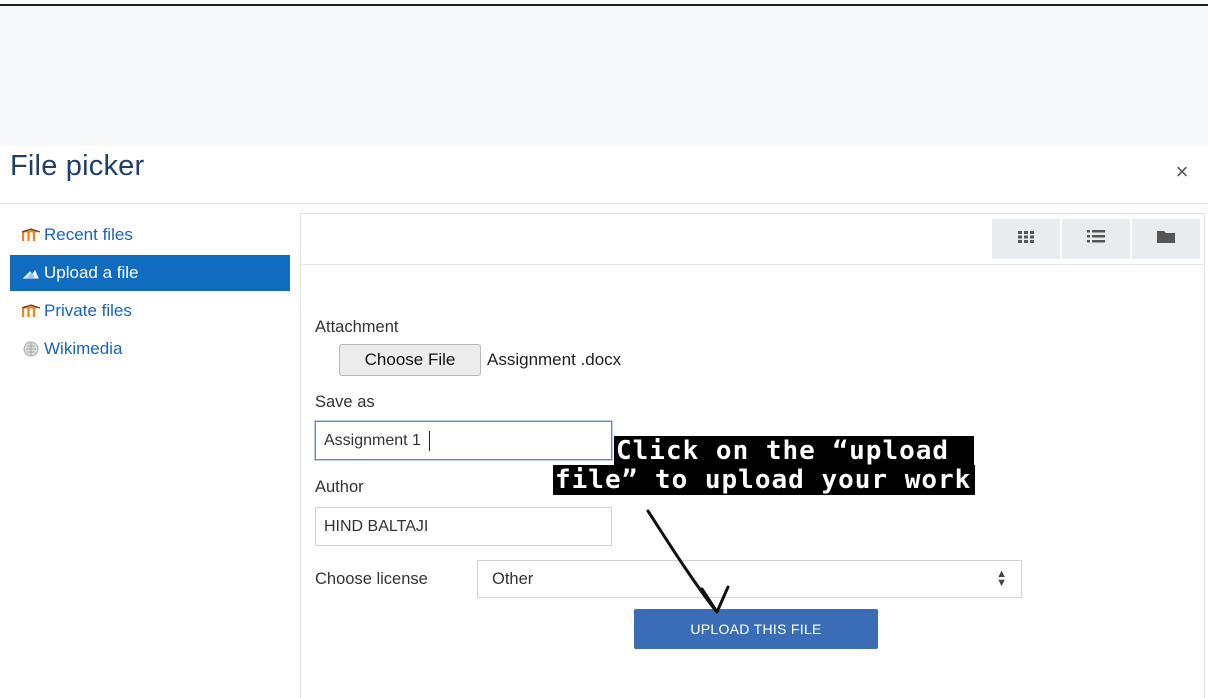 Image resolution: width=1208 pixels, height=698 pixels. I want to click on save-as-label: Save as, so click(345, 402).